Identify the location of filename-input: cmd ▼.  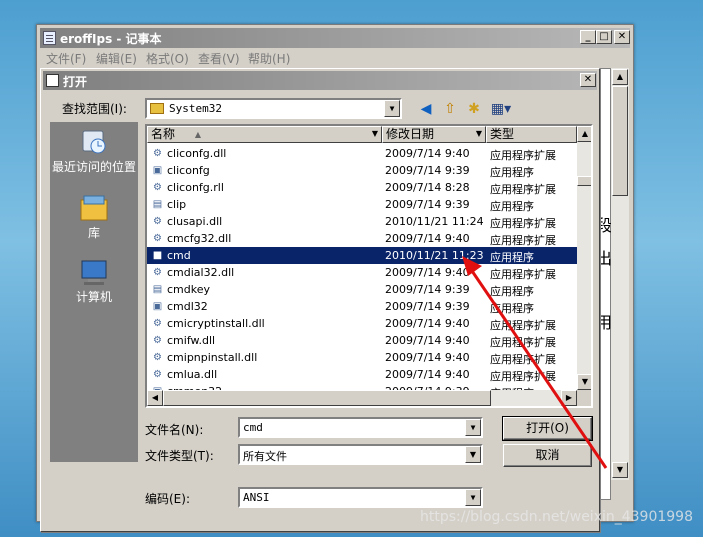
(360, 427).